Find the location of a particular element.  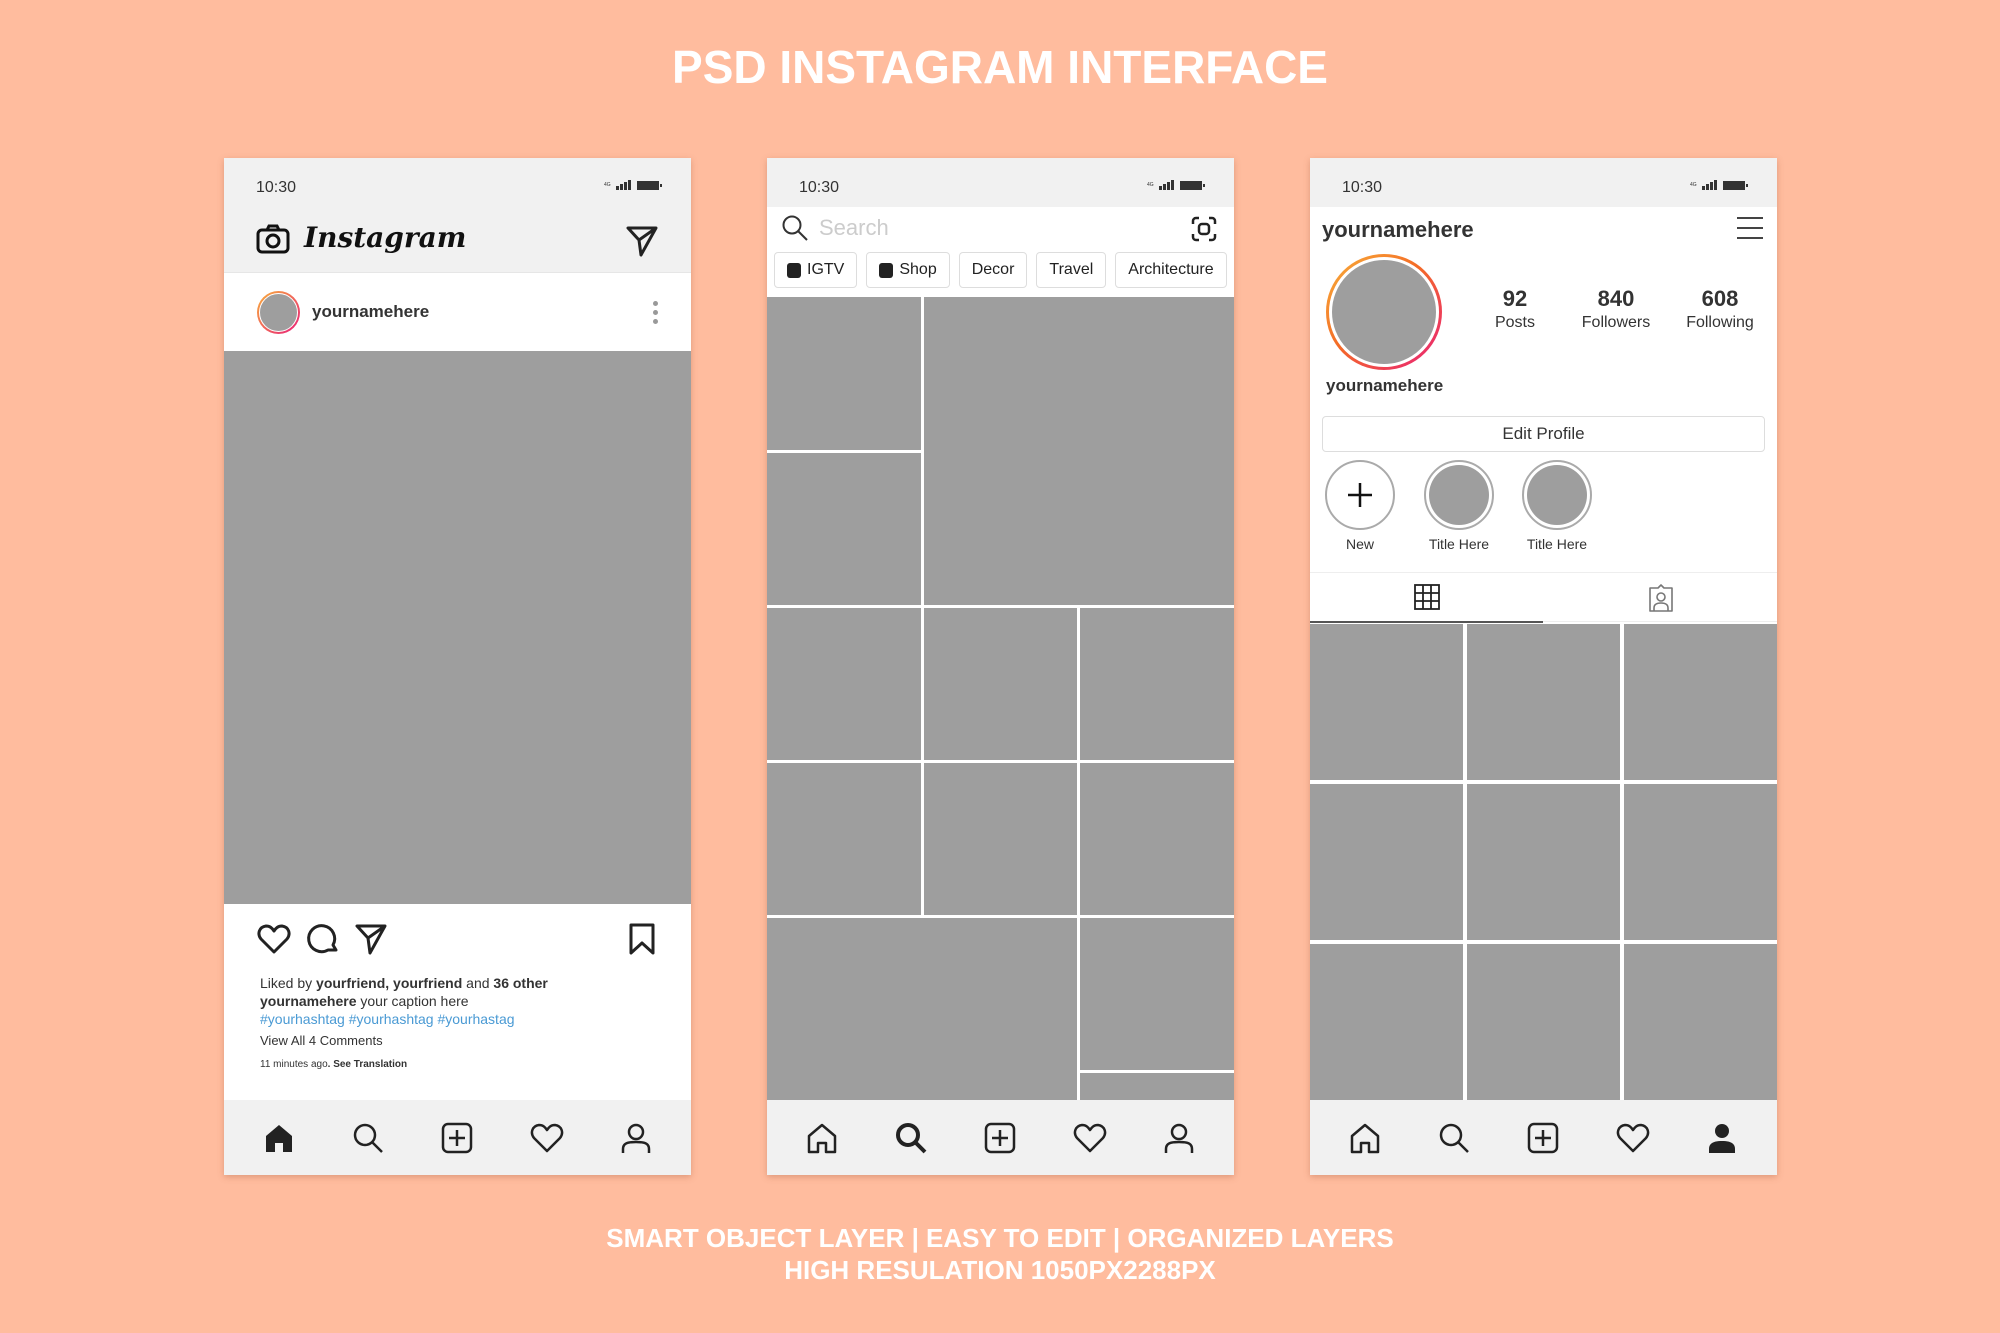

post-timestamp: 11 minutes ago. See Translation is located at coordinates (334, 1064).